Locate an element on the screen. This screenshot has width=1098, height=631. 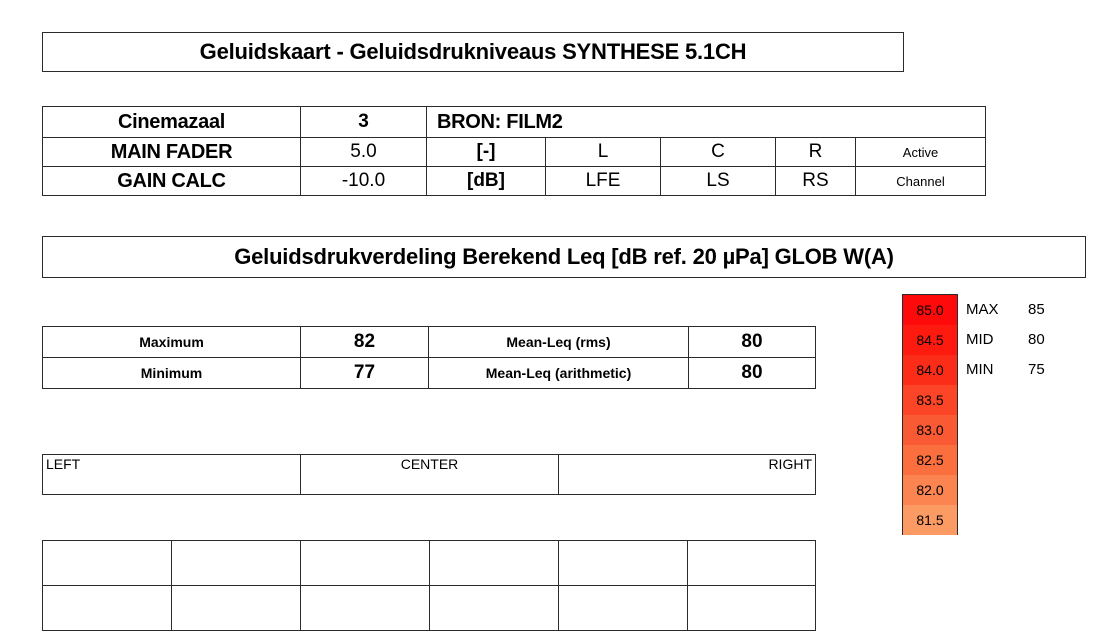
mean-leq-arithmetic-label: Mean-Leq (arithmetic) is located at coordinates (558, 373).